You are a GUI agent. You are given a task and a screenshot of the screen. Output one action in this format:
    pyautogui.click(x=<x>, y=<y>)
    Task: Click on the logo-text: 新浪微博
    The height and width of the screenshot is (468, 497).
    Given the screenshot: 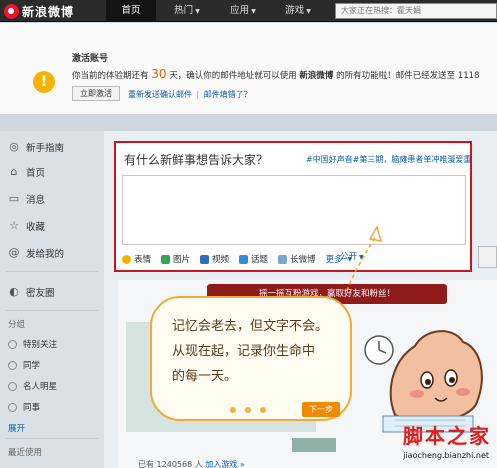 What is the action you would take?
    pyautogui.click(x=48, y=11)
    